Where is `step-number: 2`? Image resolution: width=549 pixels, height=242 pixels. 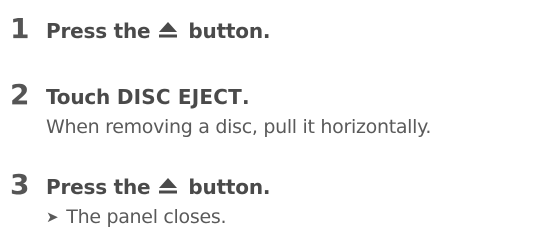 step-number: 2 is located at coordinates (20, 94).